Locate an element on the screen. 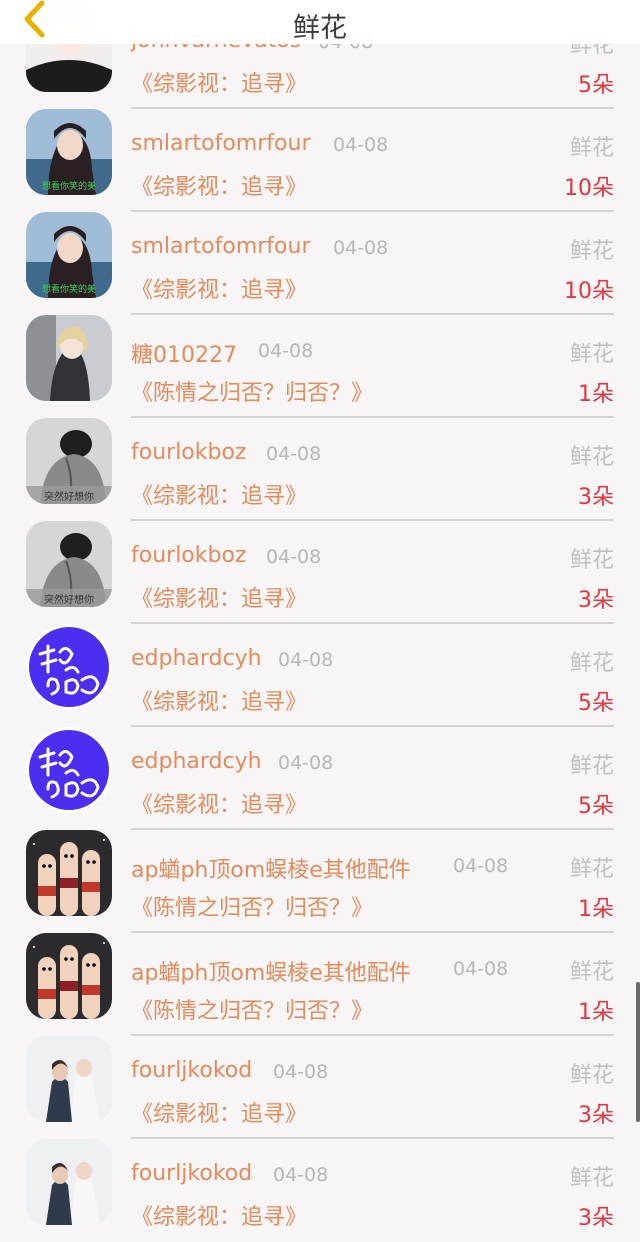 Image resolution: width=640 pixels, height=1242 pixels. username: 糖010227 is located at coordinates (184, 353).